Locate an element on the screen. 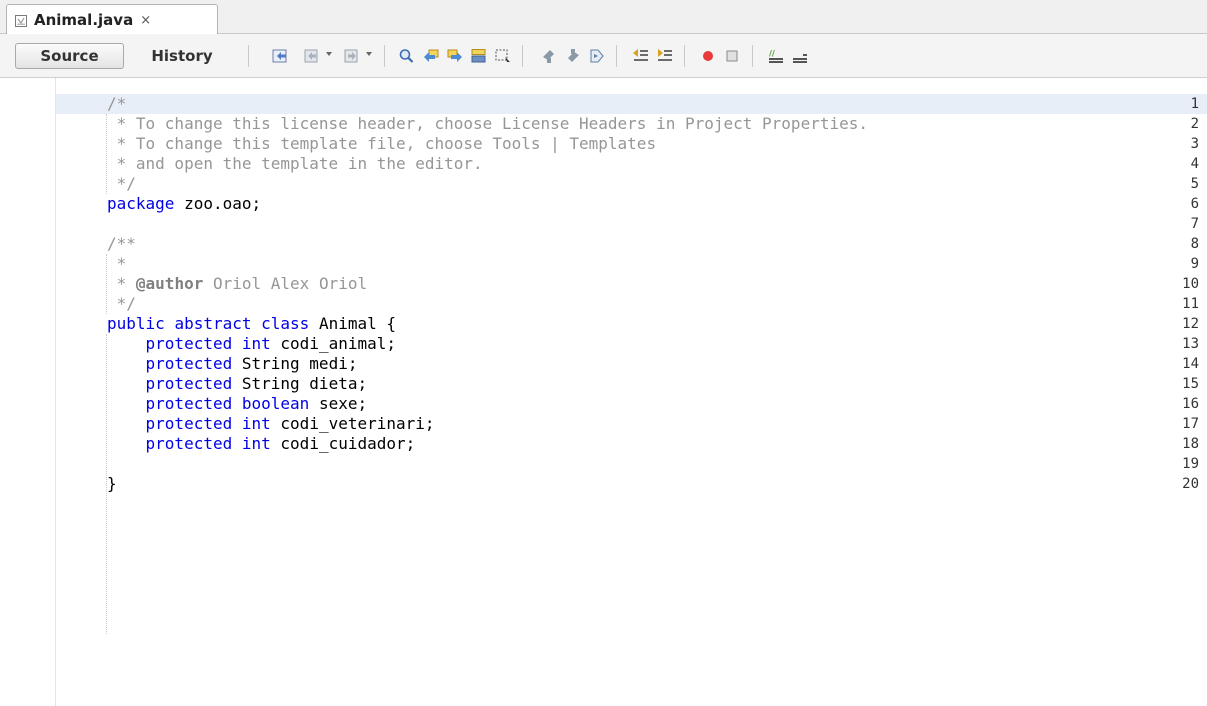 The width and height of the screenshot is (1207, 706). back-dropdown-icon is located at coordinates (329, 54).